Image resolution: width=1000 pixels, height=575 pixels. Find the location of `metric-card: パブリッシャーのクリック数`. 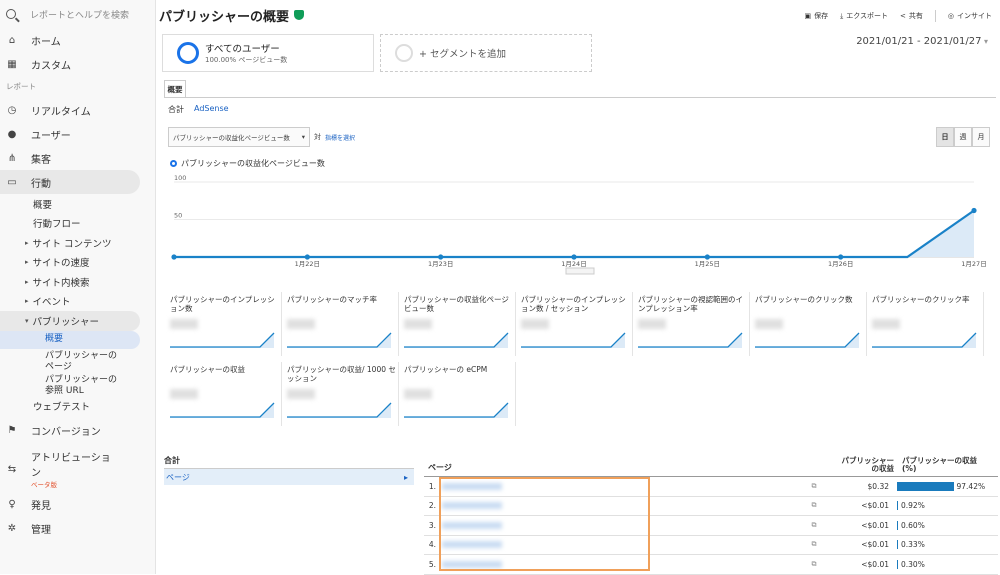

metric-card: パブリッシャーのクリック数 is located at coordinates (810, 324).